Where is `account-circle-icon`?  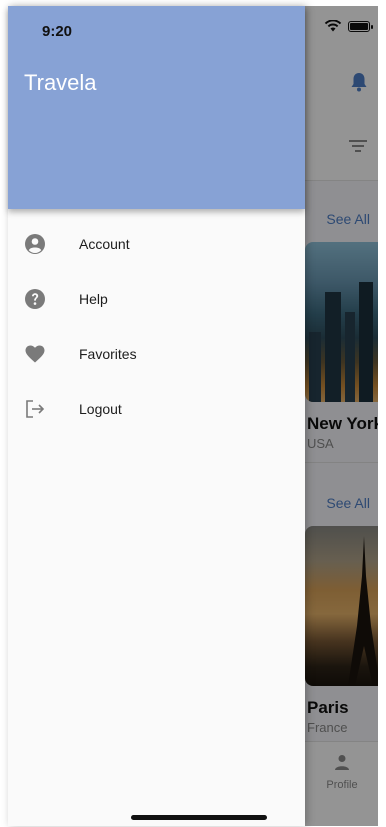
account-circle-icon is located at coordinates (35, 244).